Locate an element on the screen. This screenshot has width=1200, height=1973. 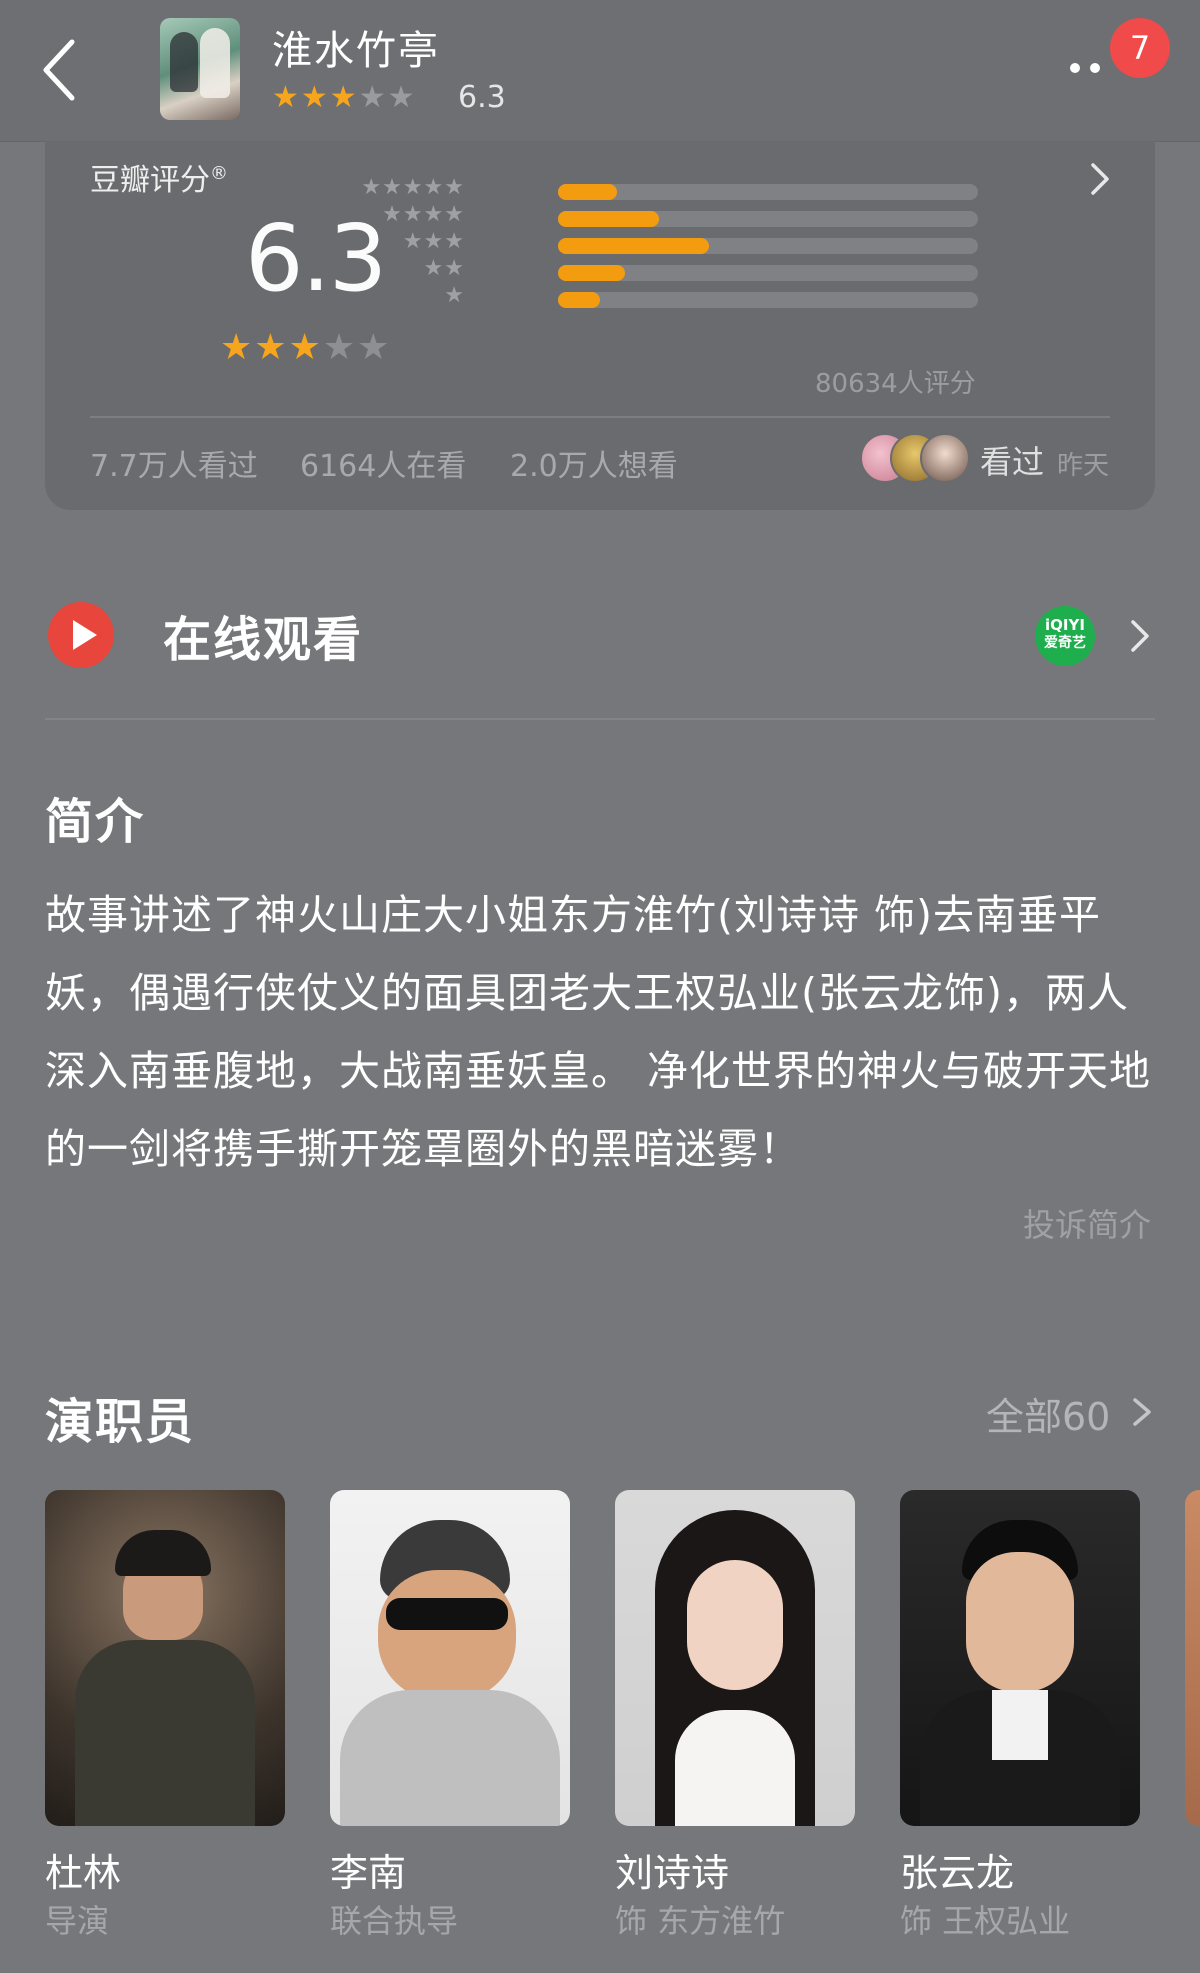
online-watch-label: 在线观看 is located at coordinates (263, 640).